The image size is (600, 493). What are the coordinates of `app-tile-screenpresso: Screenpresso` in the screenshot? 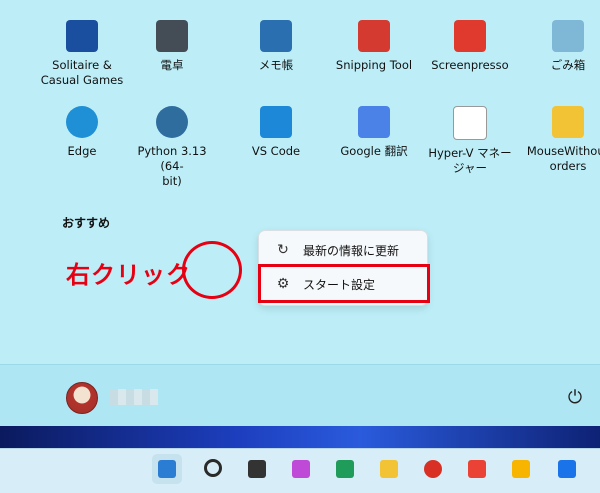 It's located at (470, 46).